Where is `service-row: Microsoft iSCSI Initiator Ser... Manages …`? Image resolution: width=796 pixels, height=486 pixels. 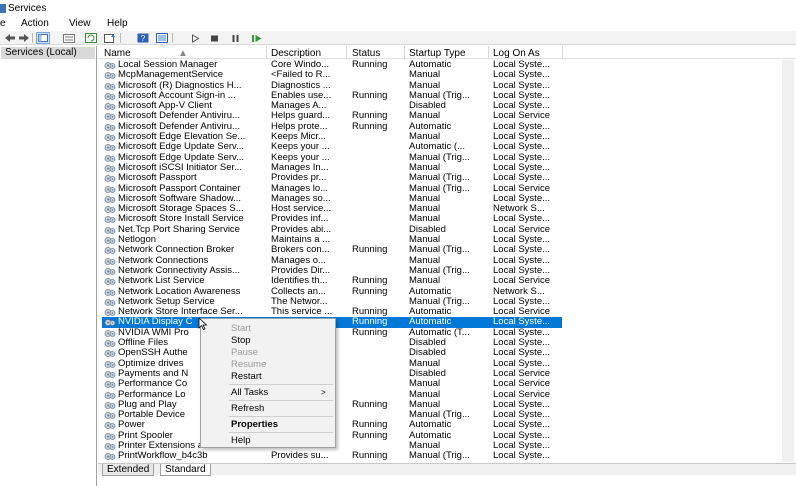 service-row: Microsoft iSCSI Initiator Ser... Manages … is located at coordinates (447, 168).